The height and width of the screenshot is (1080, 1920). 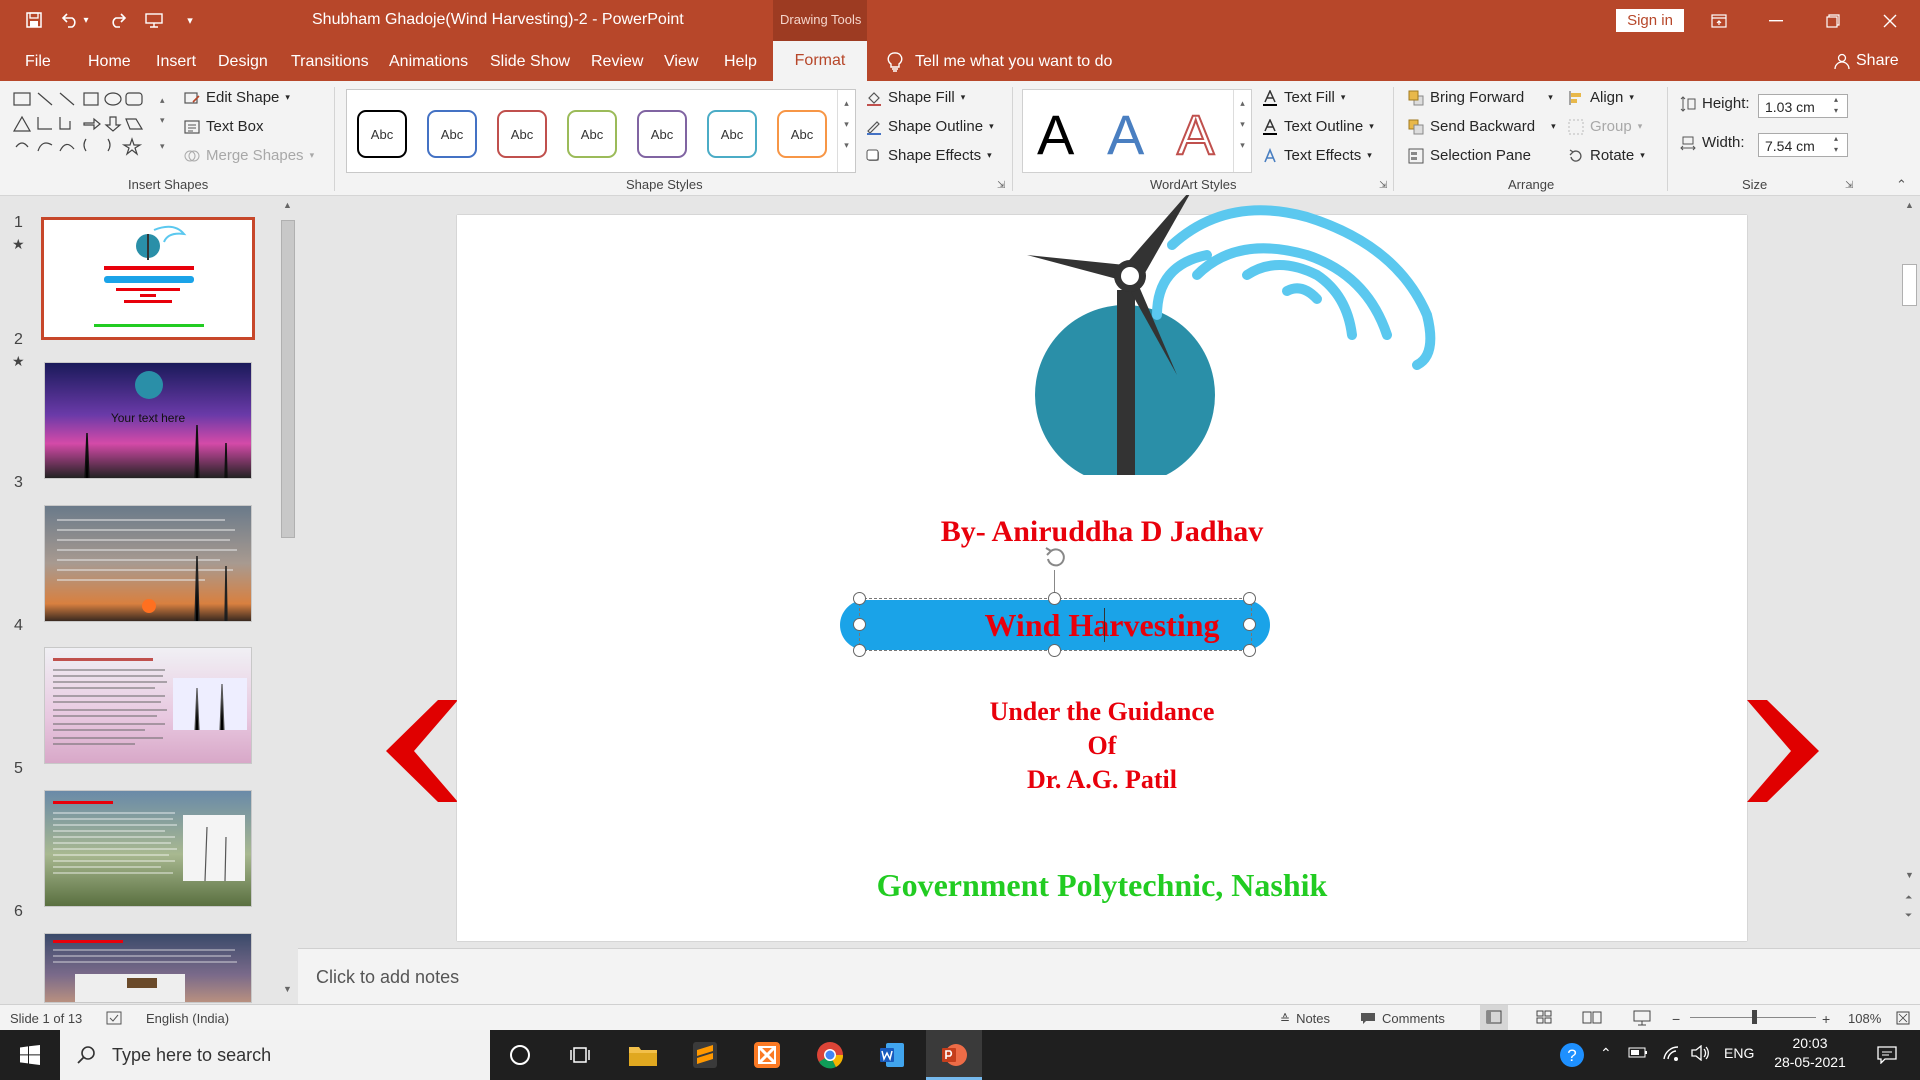 I want to click on tab-transitions: Transitions, so click(x=330, y=62).